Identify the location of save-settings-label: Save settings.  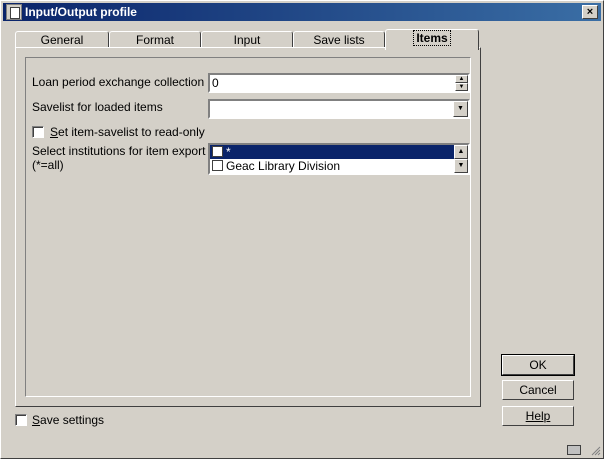
(68, 420).